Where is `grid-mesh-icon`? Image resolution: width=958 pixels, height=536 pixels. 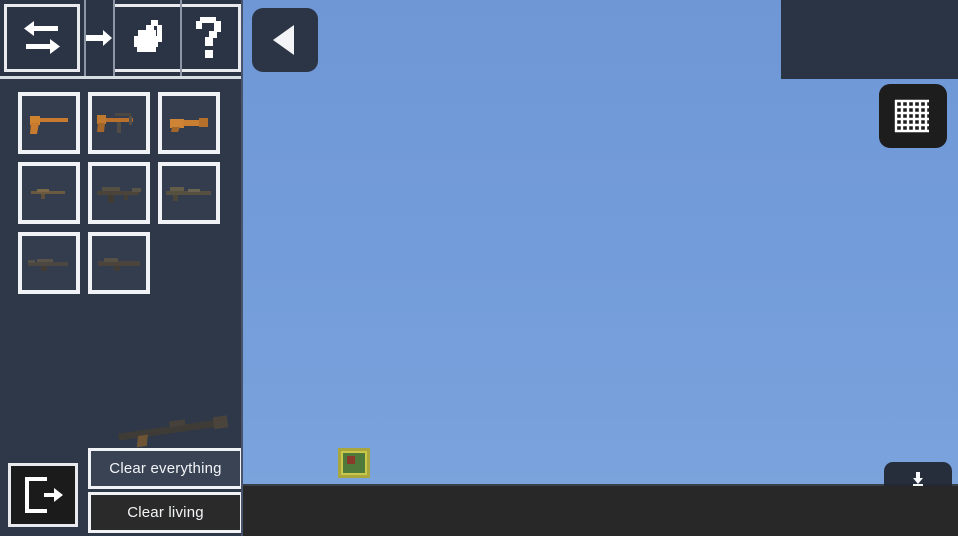 grid-mesh-icon is located at coordinates (911, 116).